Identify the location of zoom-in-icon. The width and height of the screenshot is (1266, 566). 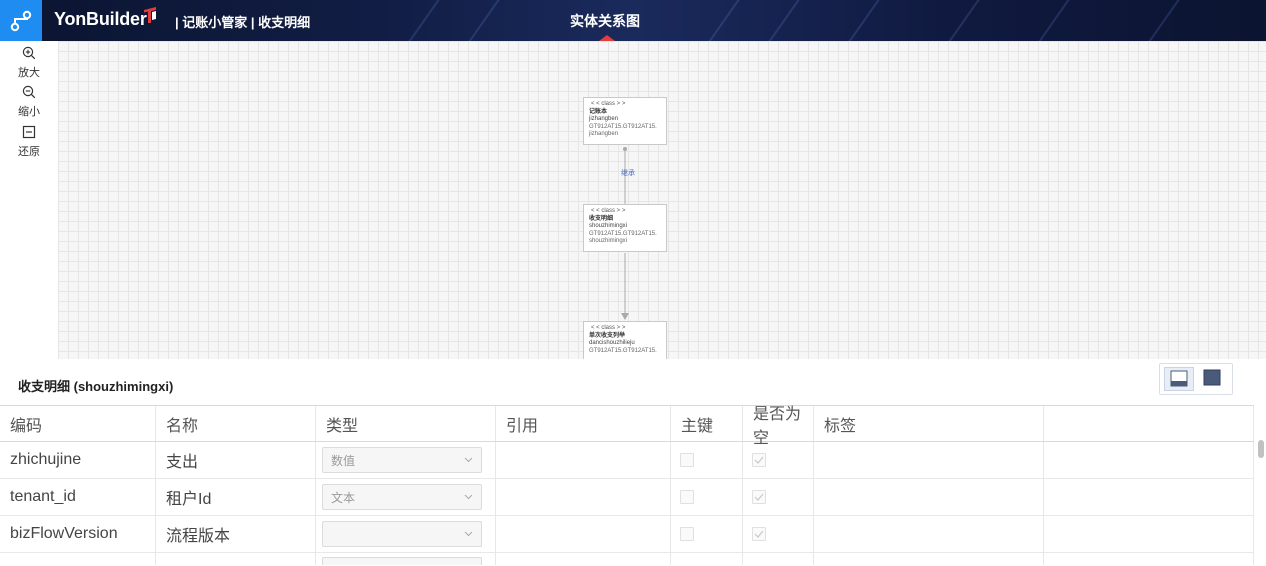
(29, 53).